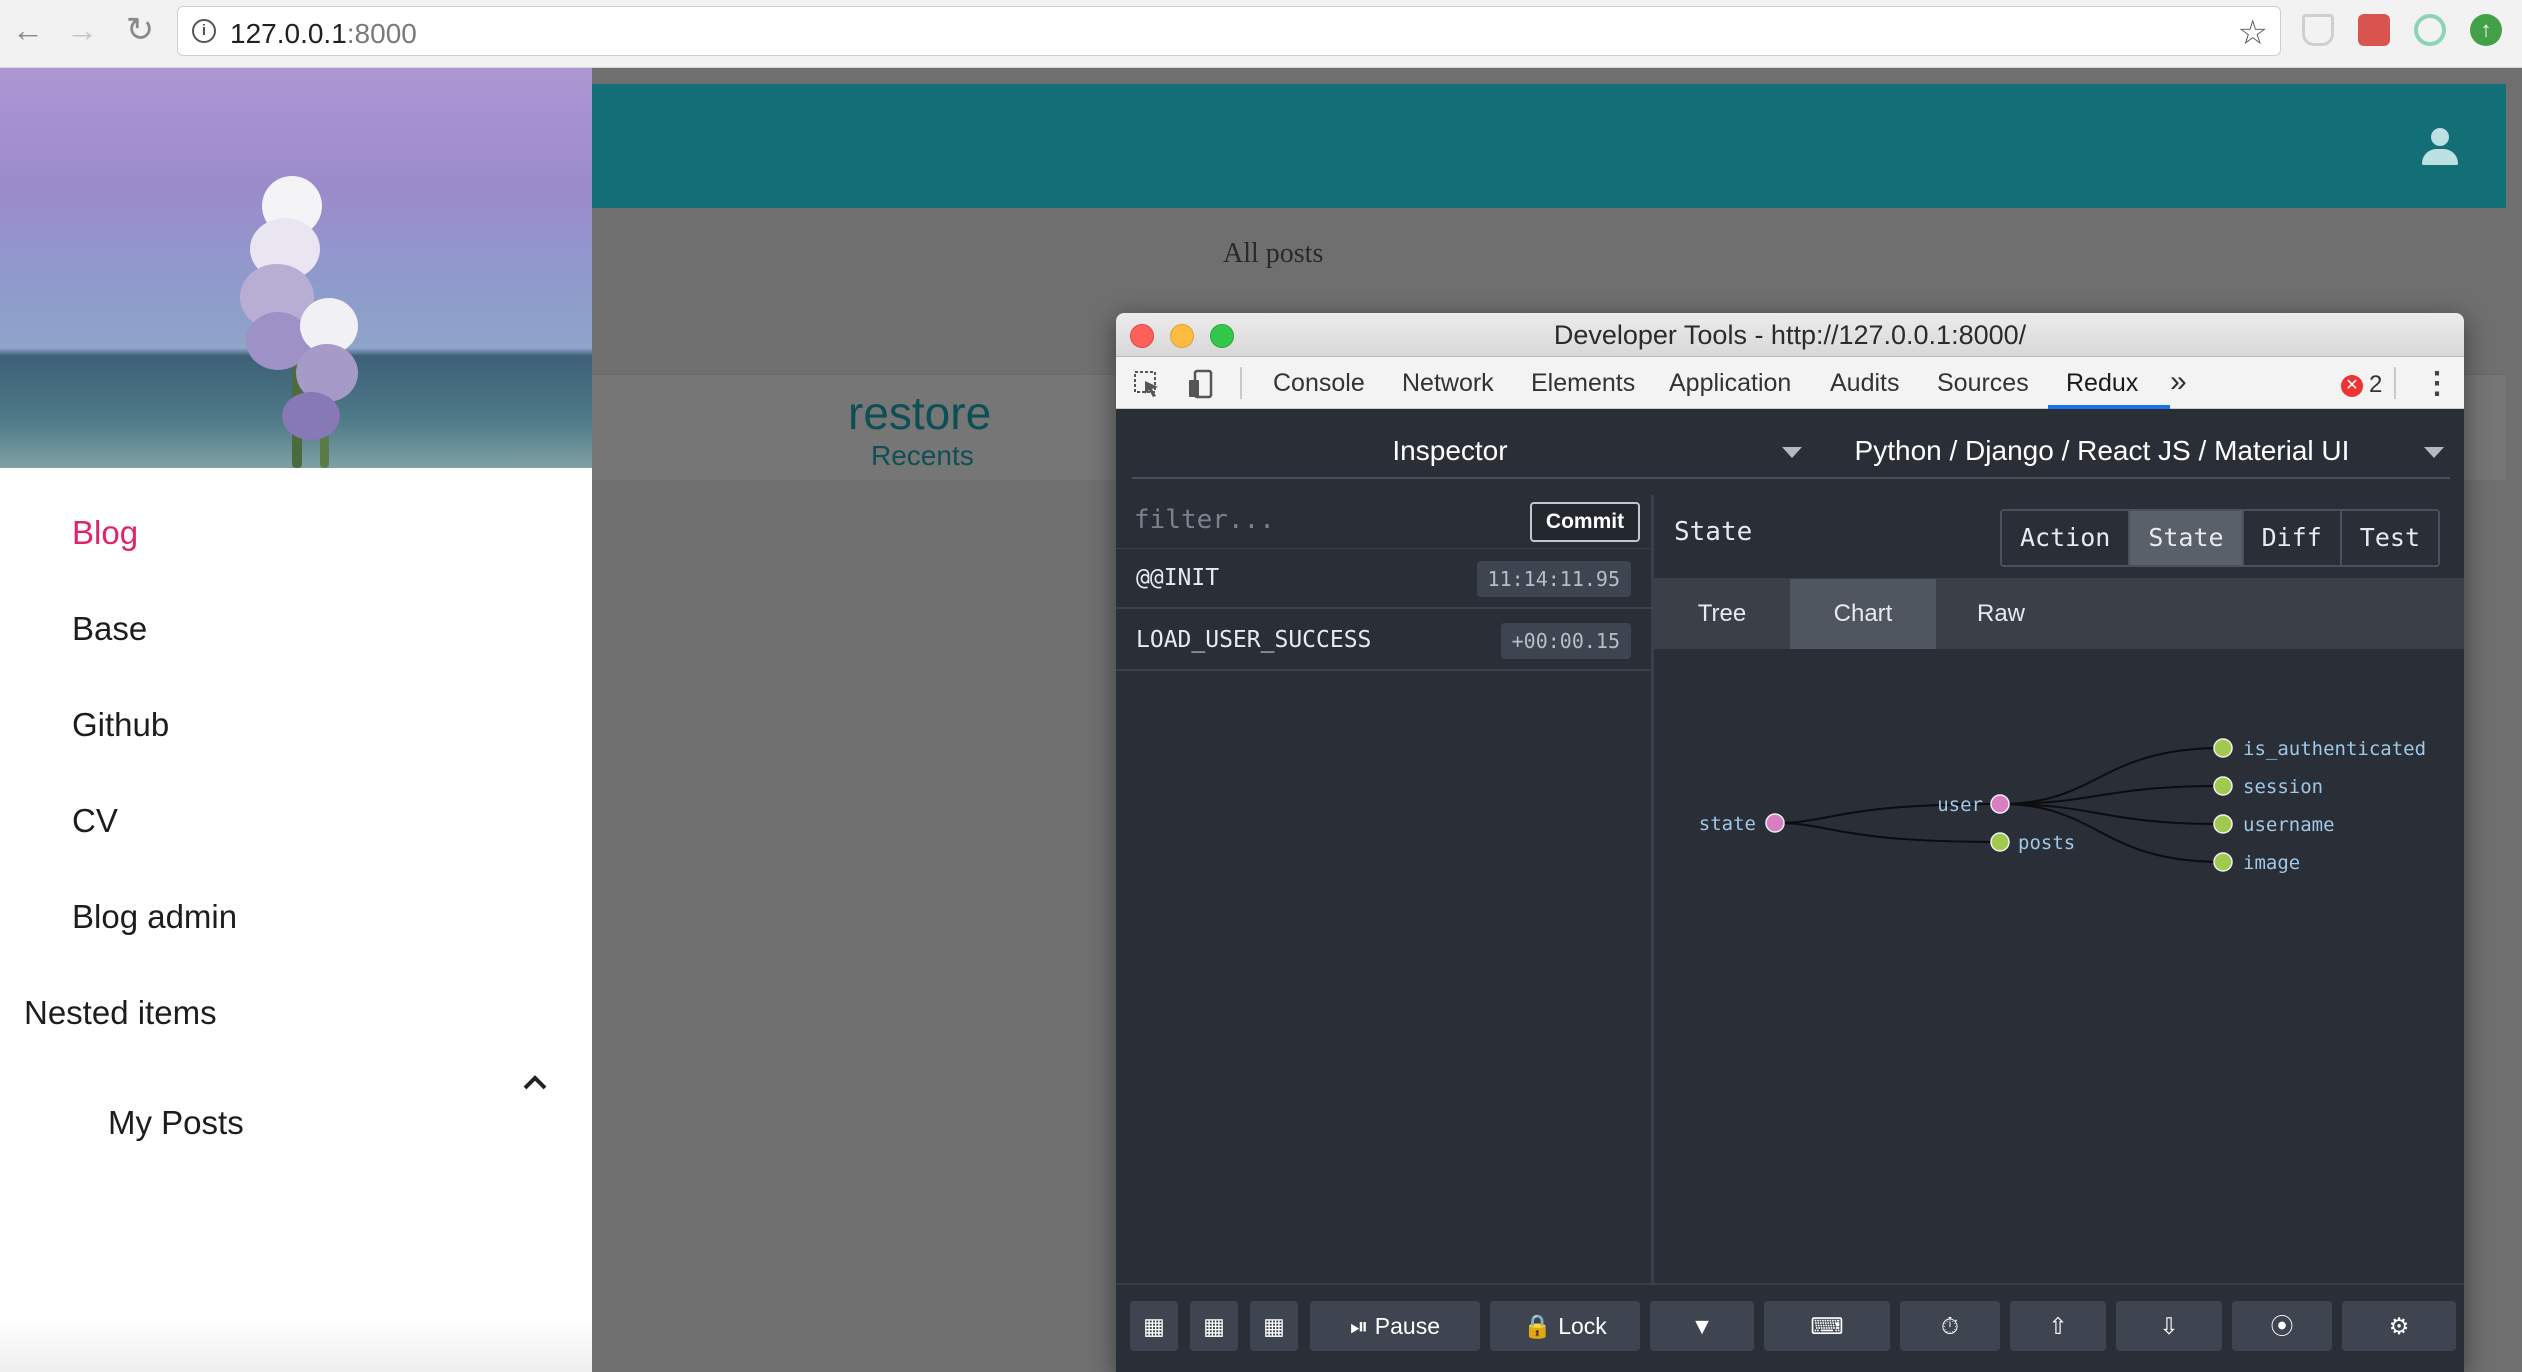 The height and width of the screenshot is (1372, 2522). What do you see at coordinates (2437, 384) in the screenshot?
I see `more-options-icon: ⋮` at bounding box center [2437, 384].